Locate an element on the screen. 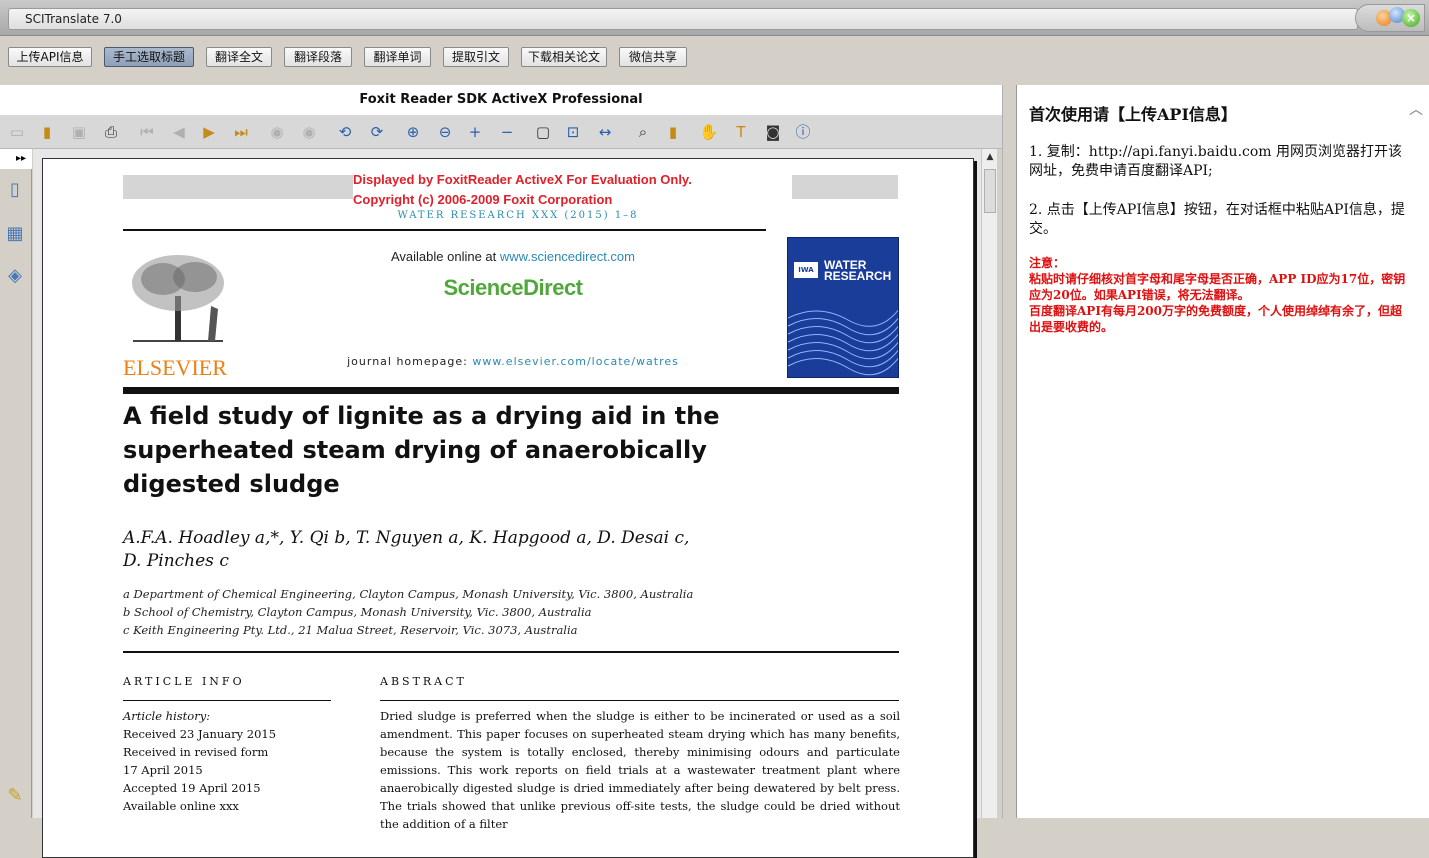 The width and height of the screenshot is (1429, 858). next-page-icon: ▶ is located at coordinates (209, 132).